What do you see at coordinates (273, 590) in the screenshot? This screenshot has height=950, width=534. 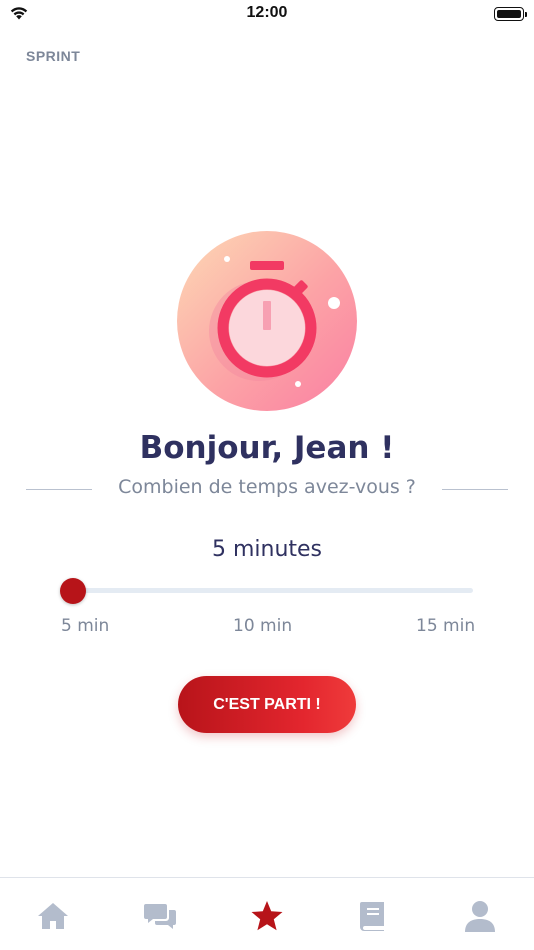 I see `duration-slider-track` at bounding box center [273, 590].